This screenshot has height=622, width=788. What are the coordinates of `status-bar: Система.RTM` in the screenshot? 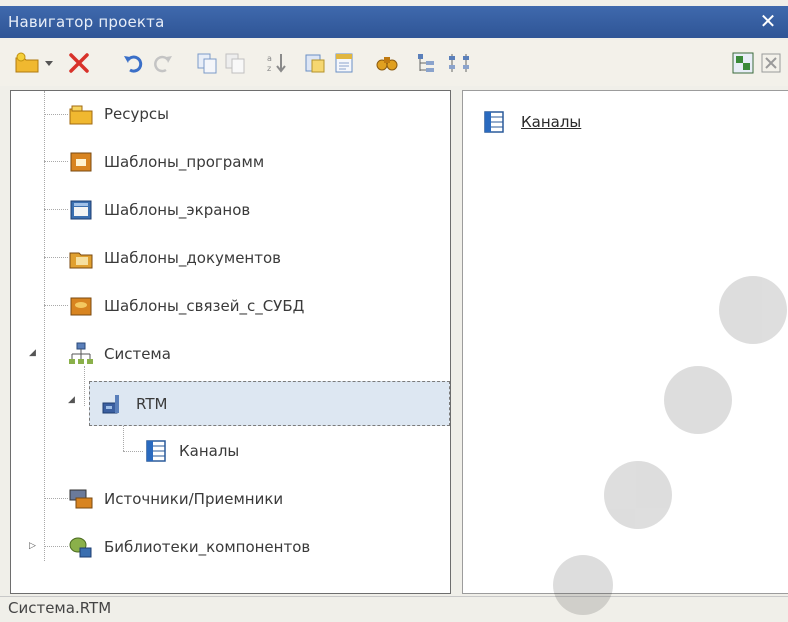 It's located at (394, 609).